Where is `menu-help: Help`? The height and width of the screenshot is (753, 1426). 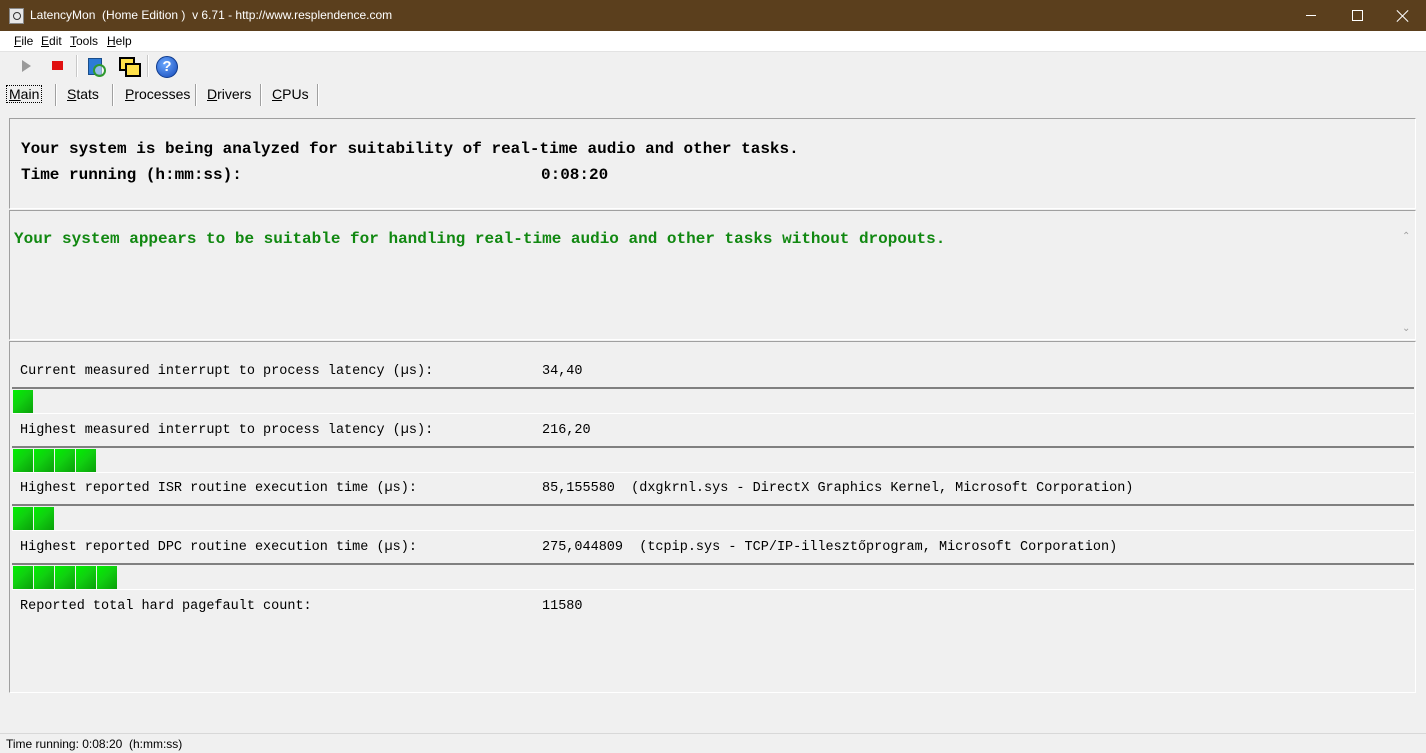 menu-help: Help is located at coordinates (119, 41).